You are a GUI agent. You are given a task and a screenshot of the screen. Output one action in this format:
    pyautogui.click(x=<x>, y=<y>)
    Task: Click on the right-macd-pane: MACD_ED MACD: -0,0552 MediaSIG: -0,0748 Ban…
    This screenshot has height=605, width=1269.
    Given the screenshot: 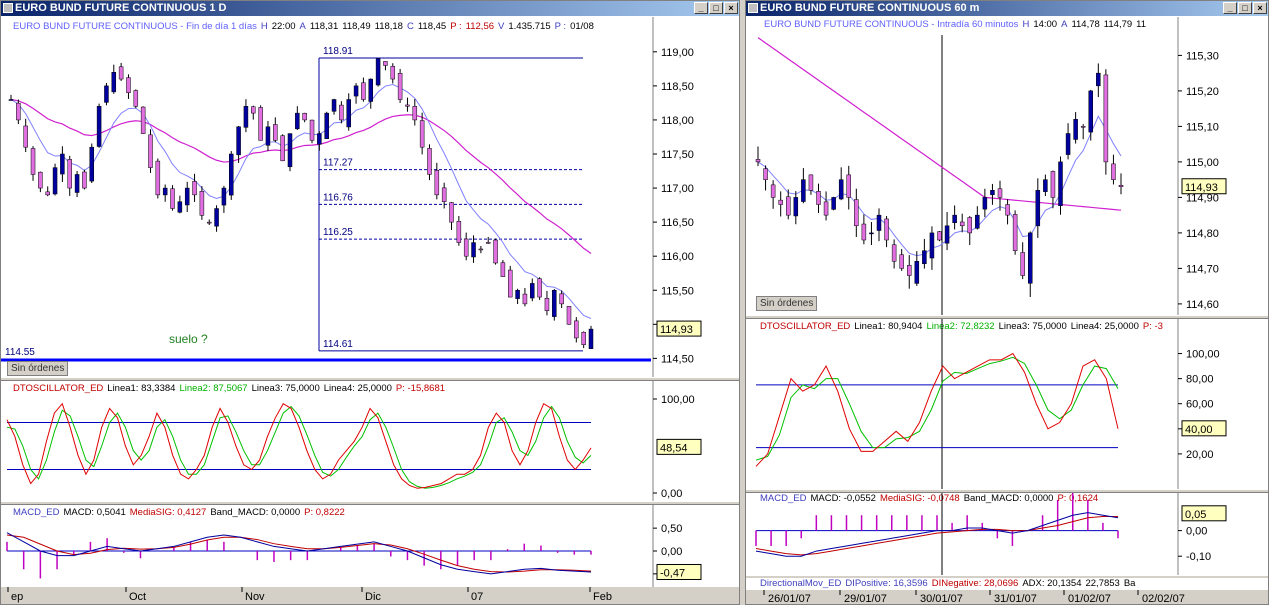 What is the action you would take?
    pyautogui.click(x=1007, y=534)
    